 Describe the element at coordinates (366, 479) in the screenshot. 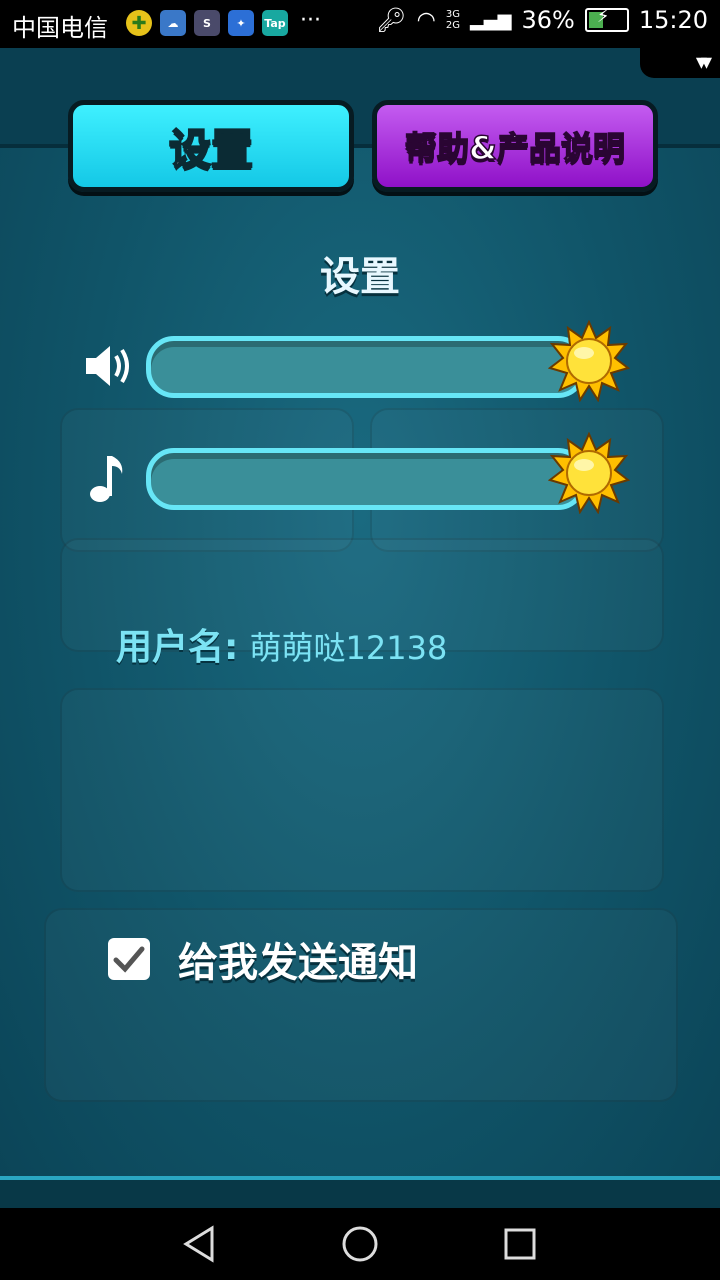

I see `music-slider-track` at that location.